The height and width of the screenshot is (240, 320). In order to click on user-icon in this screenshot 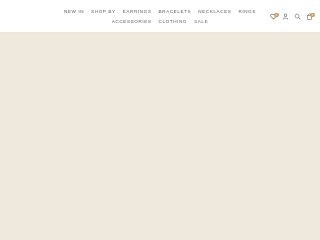, I will do `click(285, 16)`.